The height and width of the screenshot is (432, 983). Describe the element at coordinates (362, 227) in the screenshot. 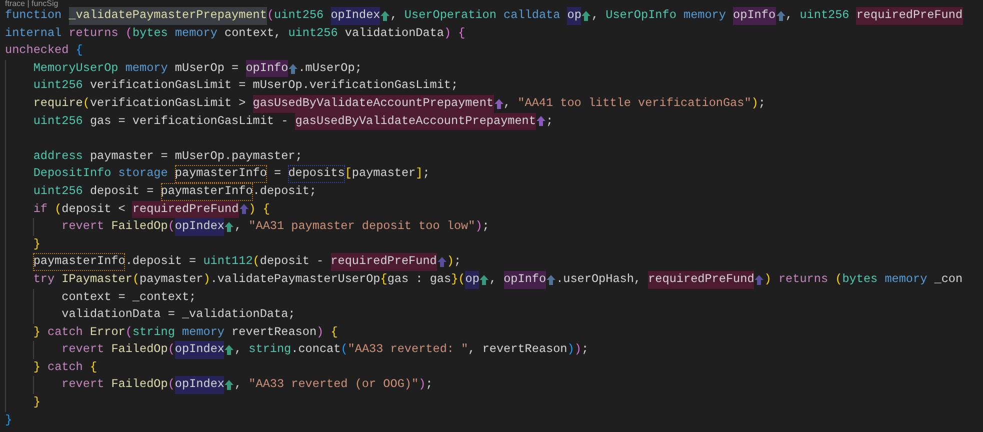

I see `code-text: , "AA31 paymaster deposit too low");` at that location.